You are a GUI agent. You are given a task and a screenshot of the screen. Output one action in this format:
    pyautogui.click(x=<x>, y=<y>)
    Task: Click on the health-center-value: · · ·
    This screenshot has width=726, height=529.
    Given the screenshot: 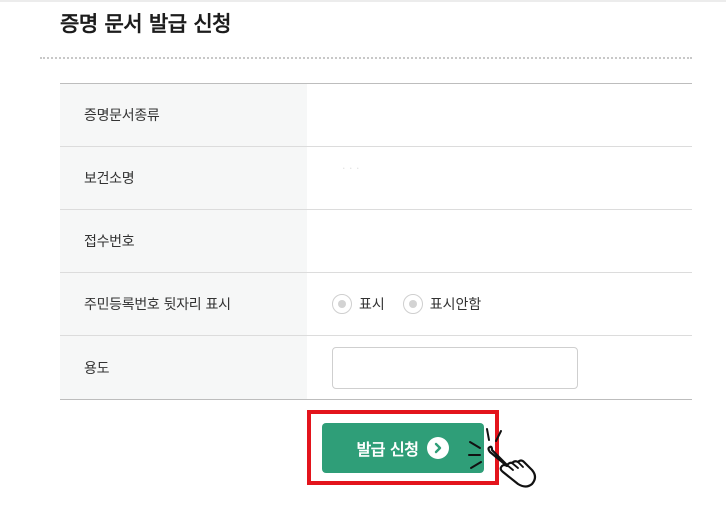 What is the action you would take?
    pyautogui.click(x=499, y=178)
    